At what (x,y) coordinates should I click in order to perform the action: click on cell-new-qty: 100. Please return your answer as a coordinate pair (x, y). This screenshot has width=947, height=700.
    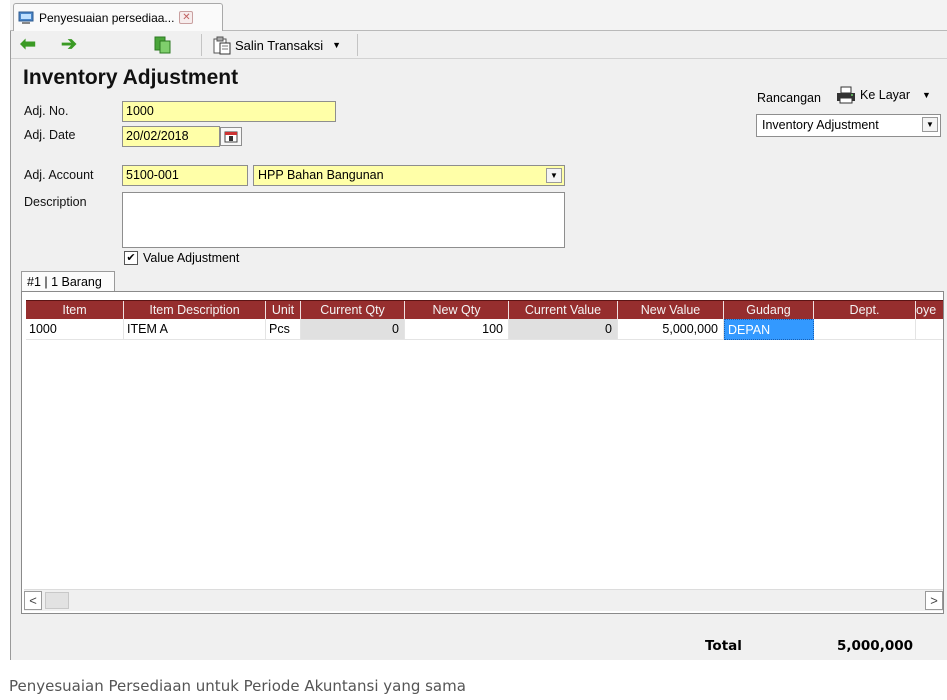
    Looking at the image, I should click on (457, 329).